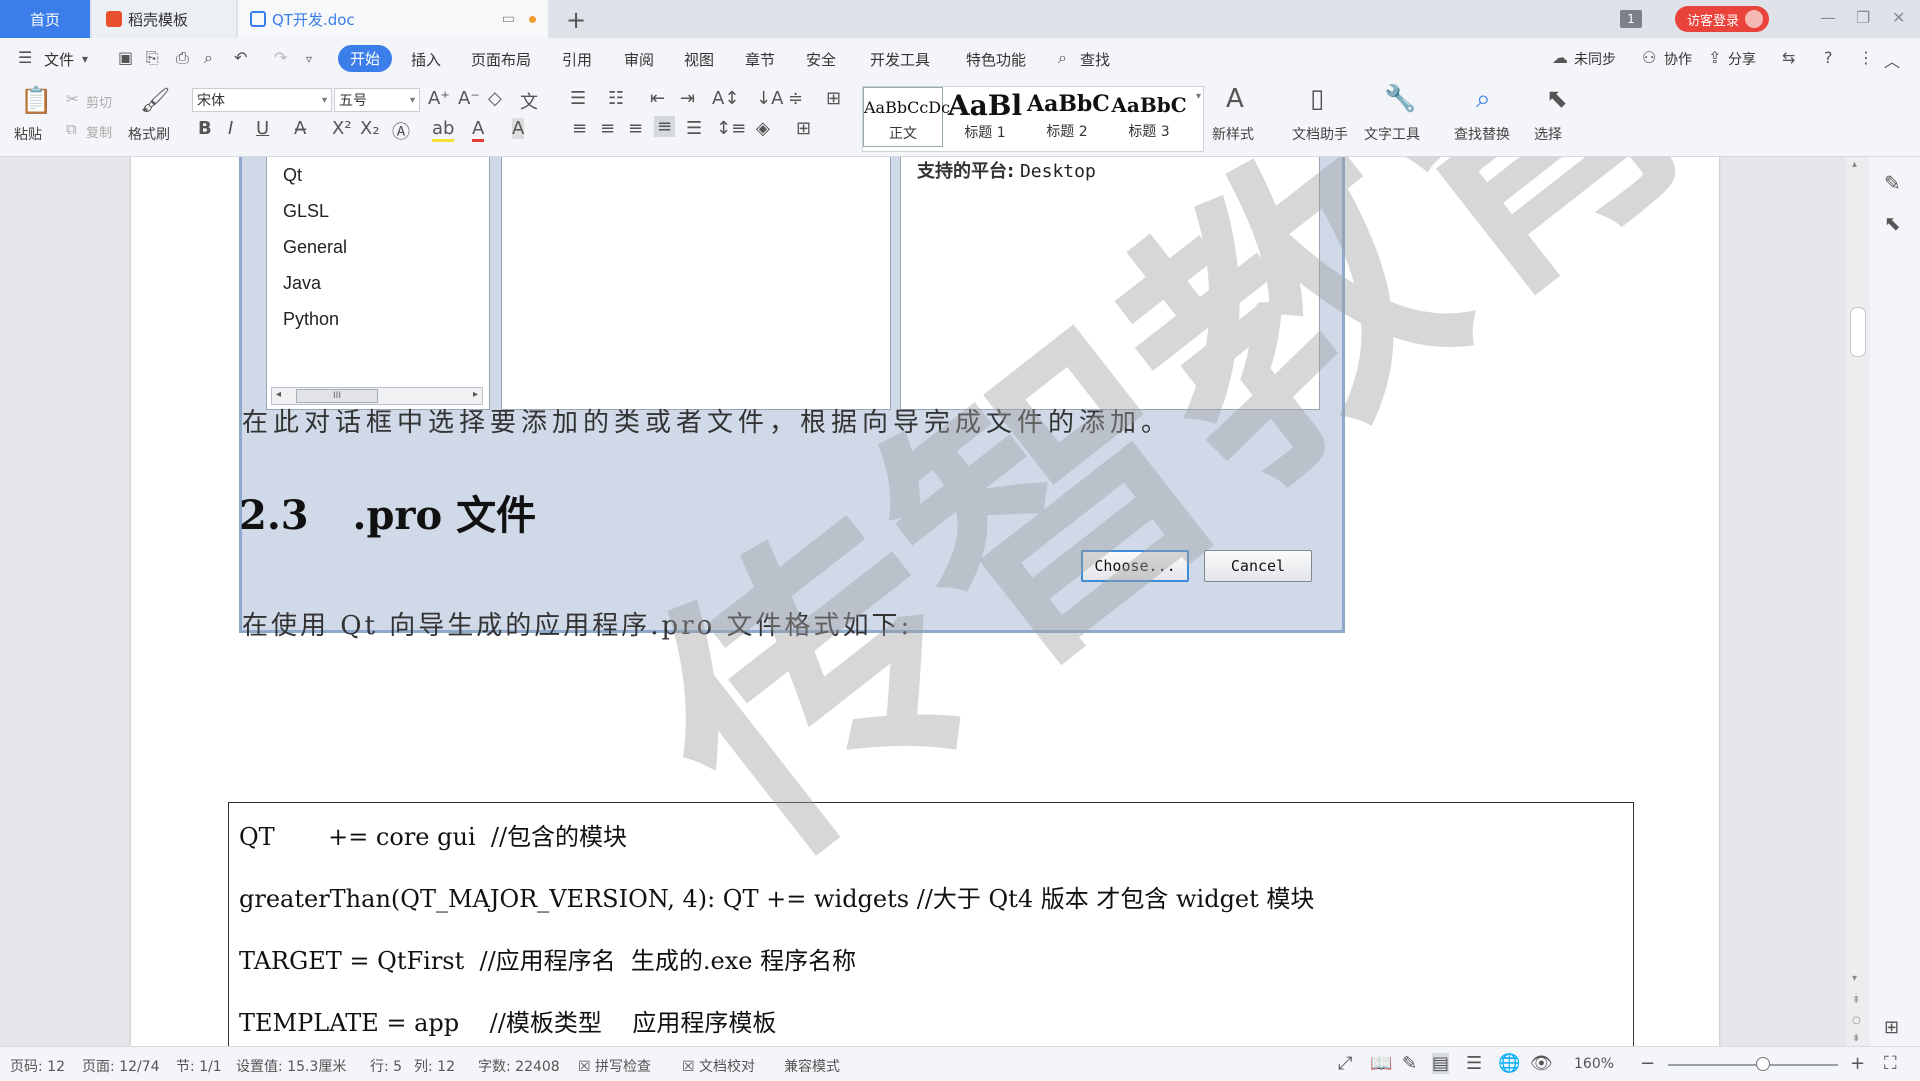 The height and width of the screenshot is (1081, 1920). Describe the element at coordinates (370, 128) in the screenshot. I see `subscript-icon: X₂` at that location.